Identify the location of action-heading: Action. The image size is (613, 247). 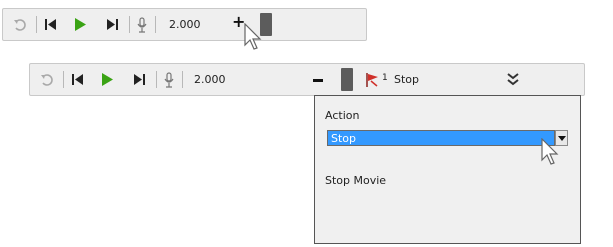
(342, 115).